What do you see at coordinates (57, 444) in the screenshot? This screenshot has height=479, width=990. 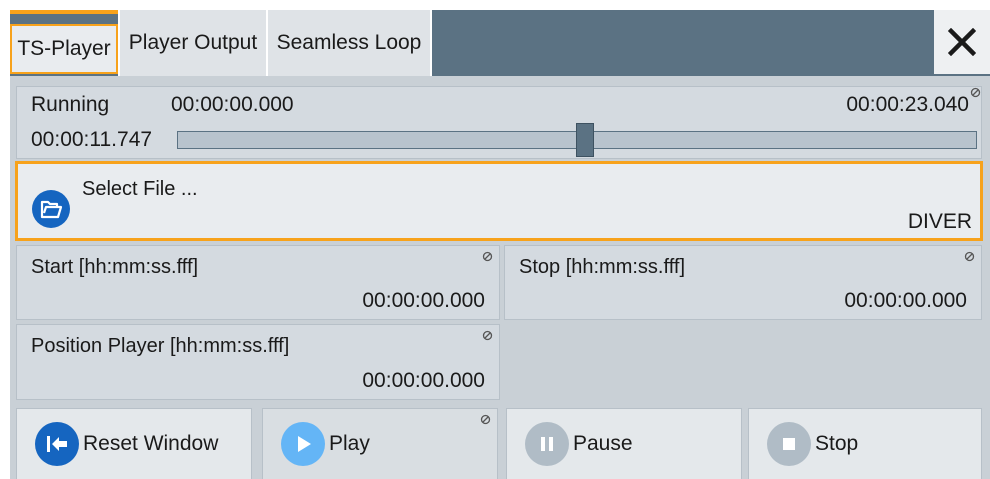 I see `skip-back-icon` at bounding box center [57, 444].